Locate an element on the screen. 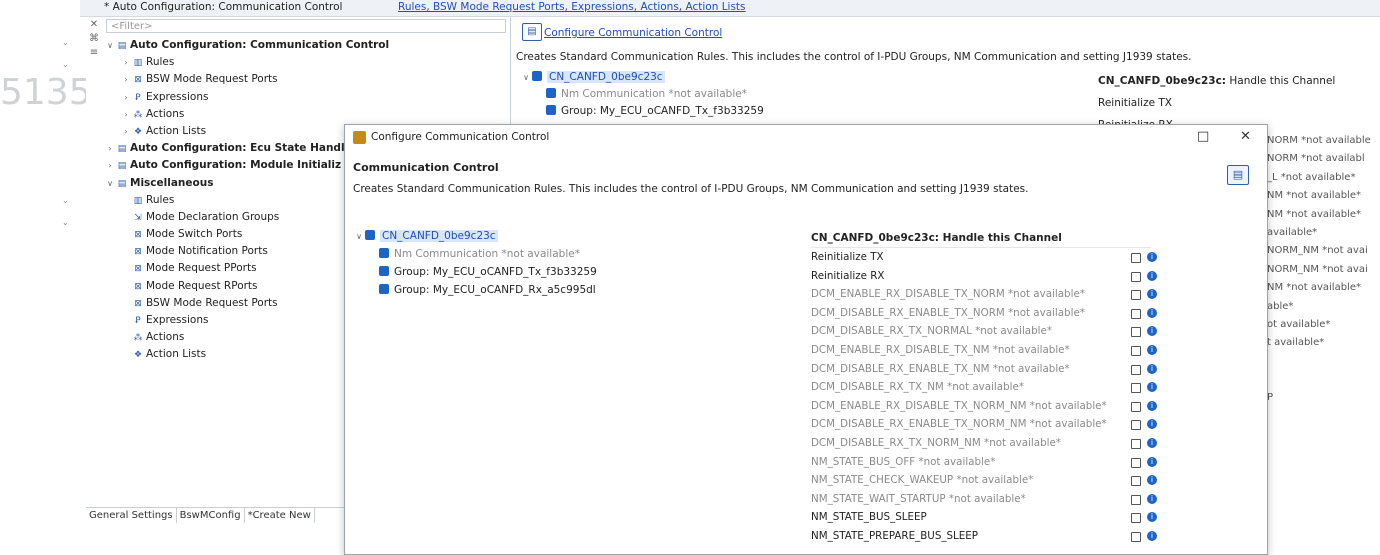  tab-bswmconfig: BswMConfig is located at coordinates (210, 515).